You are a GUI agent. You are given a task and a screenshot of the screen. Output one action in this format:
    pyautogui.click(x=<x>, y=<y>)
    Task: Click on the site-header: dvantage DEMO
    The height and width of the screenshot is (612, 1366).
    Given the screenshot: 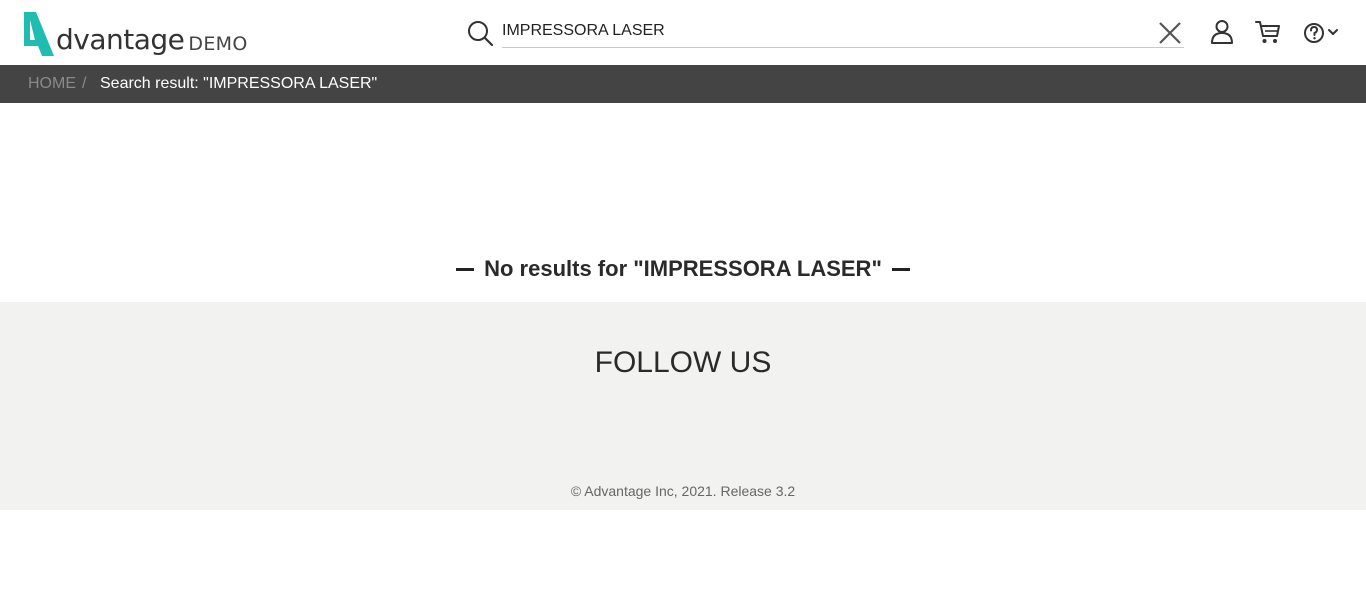 What is the action you would take?
    pyautogui.click(x=683, y=32)
    